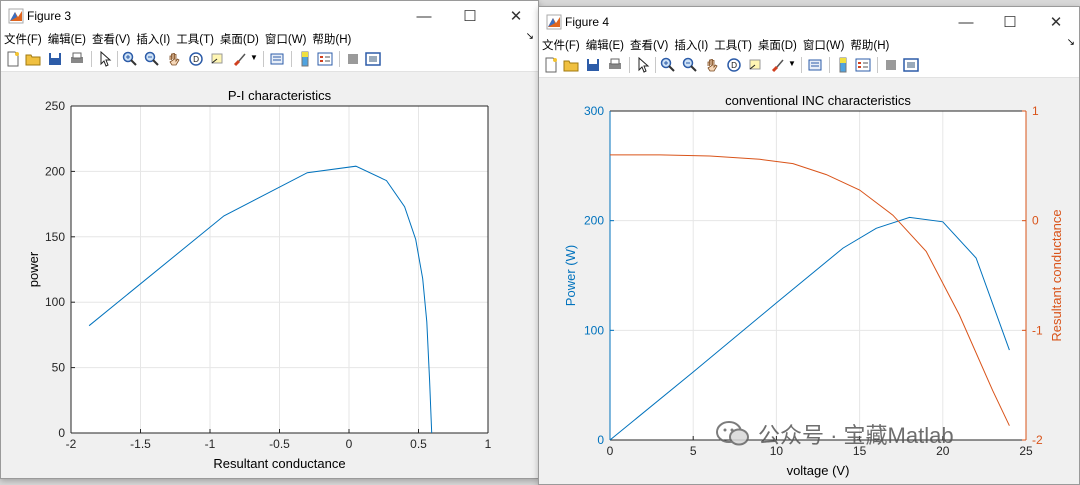 The image size is (1080, 485). Describe the element at coordinates (280, 95) in the screenshot. I see `chart-title: P-I characteristics` at that location.